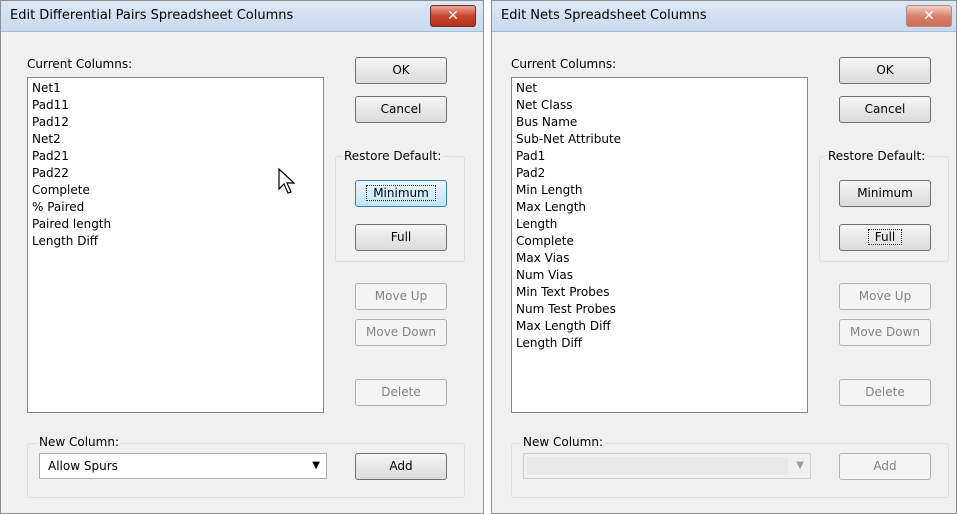  I want to click on list-item: Length, so click(659, 224).